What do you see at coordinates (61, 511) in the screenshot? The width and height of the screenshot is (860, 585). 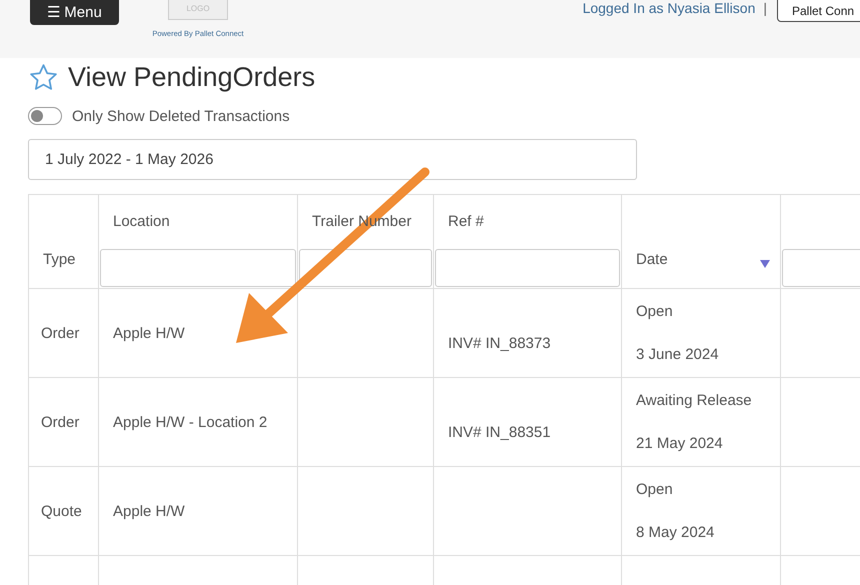 I see `table-cell: Quote` at bounding box center [61, 511].